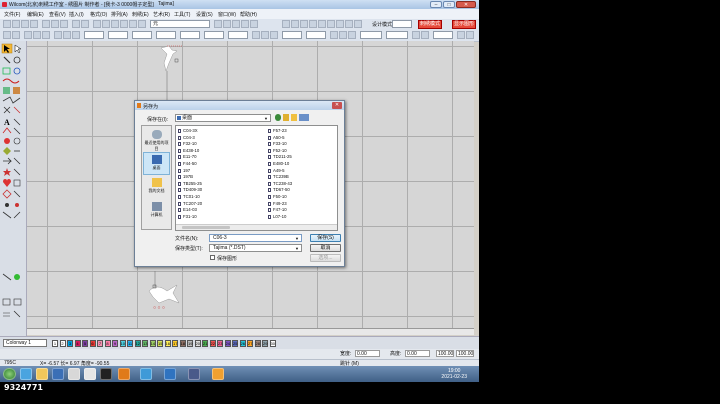  What do you see at coordinates (245, 24) in the screenshot?
I see `tool-d-icon` at bounding box center [245, 24].